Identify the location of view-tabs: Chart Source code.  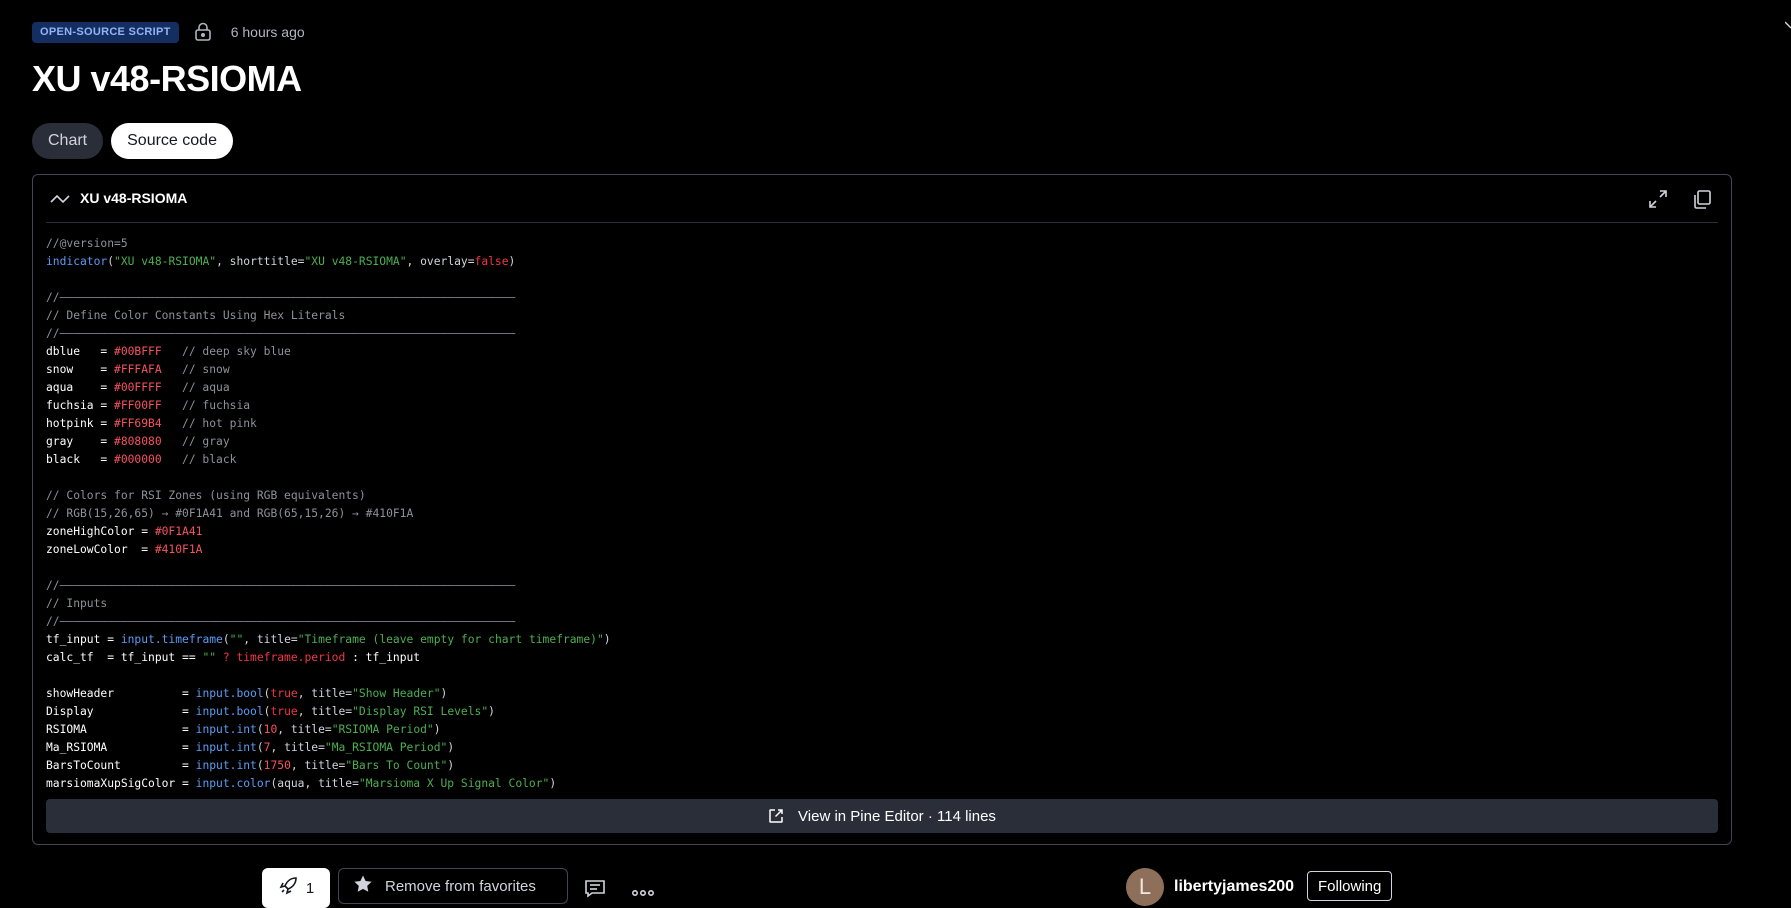
(132, 141).